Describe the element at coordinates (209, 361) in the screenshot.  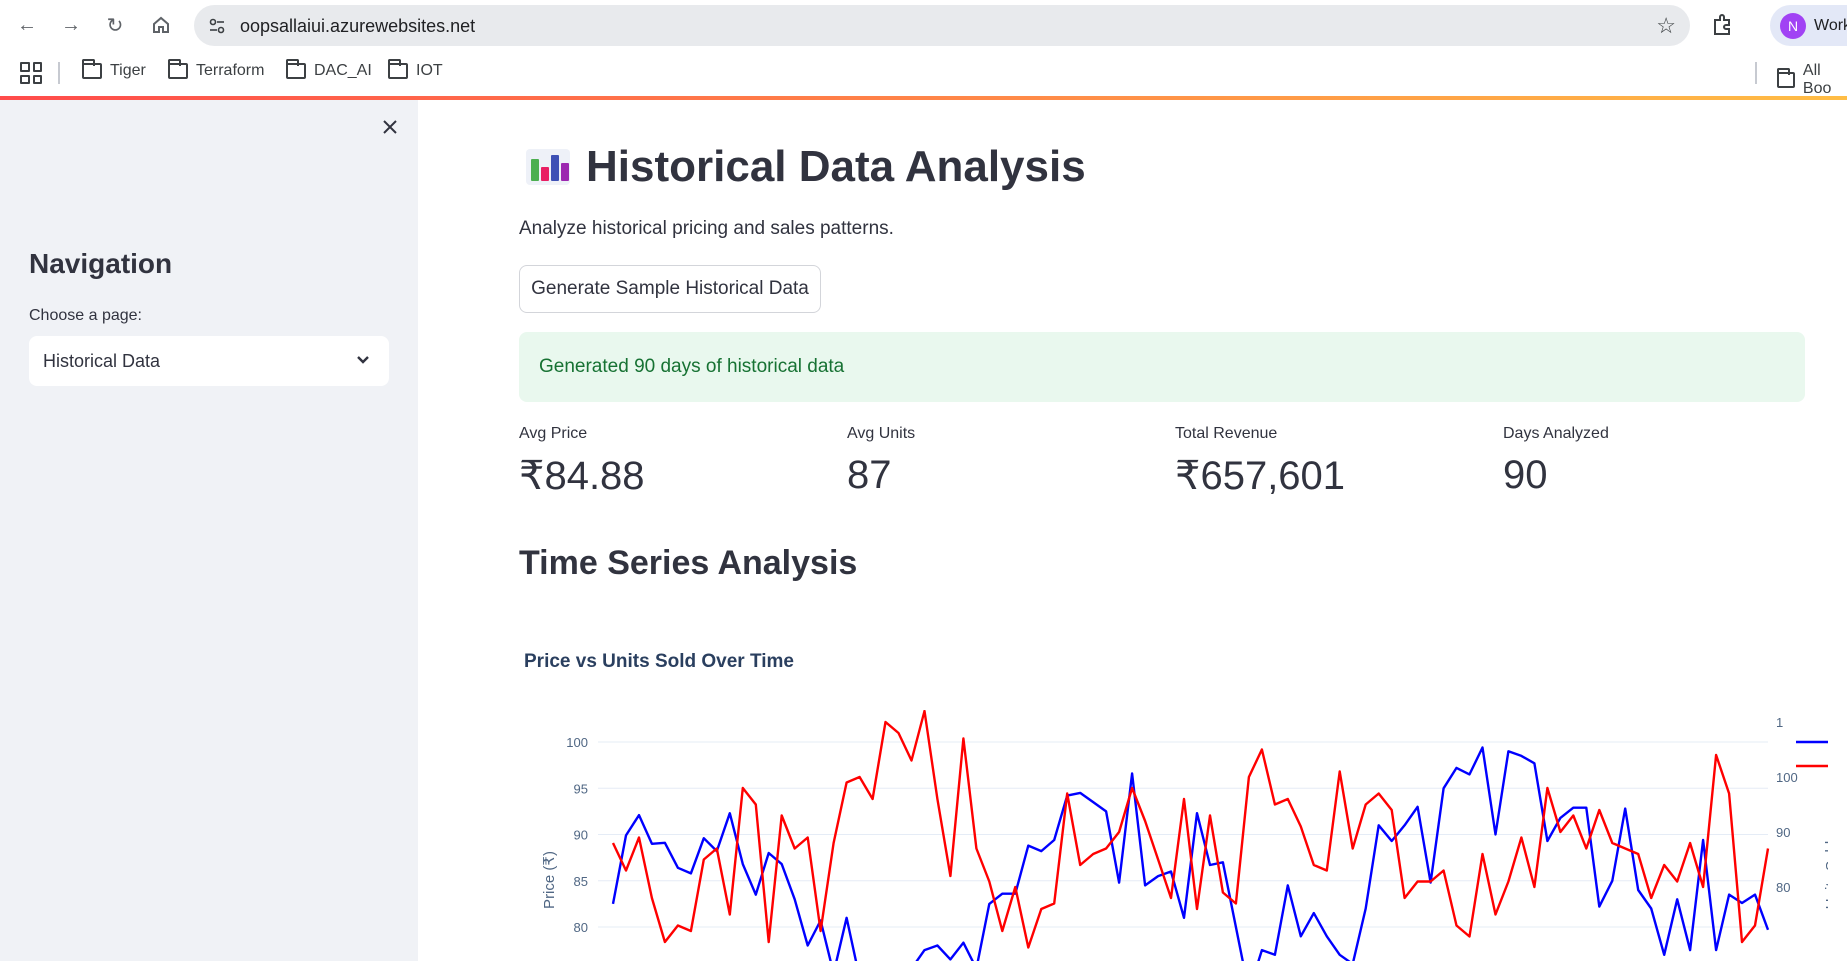
I see `page-select: Historical Data` at that location.